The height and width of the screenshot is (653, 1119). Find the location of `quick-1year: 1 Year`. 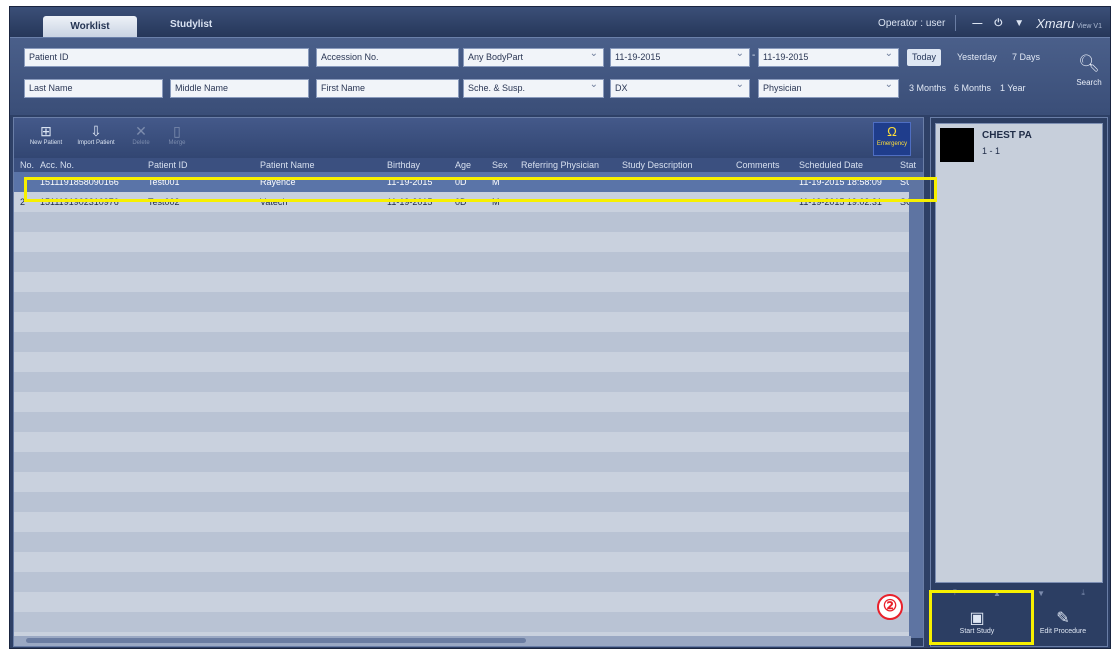

quick-1year: 1 Year is located at coordinates (1013, 88).